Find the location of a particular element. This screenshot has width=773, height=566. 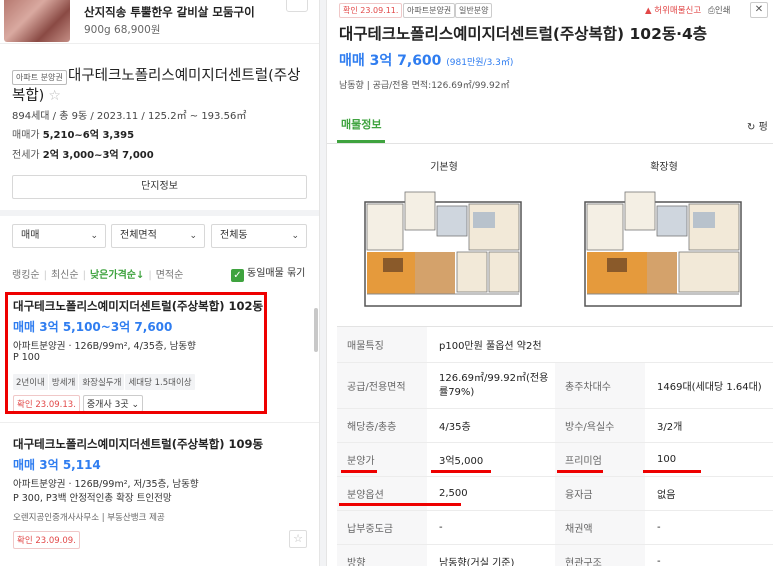

sort-options: 랭킹순 | 최신순 | 낮은가격순↓ | 면적순 is located at coordinates (98, 275).